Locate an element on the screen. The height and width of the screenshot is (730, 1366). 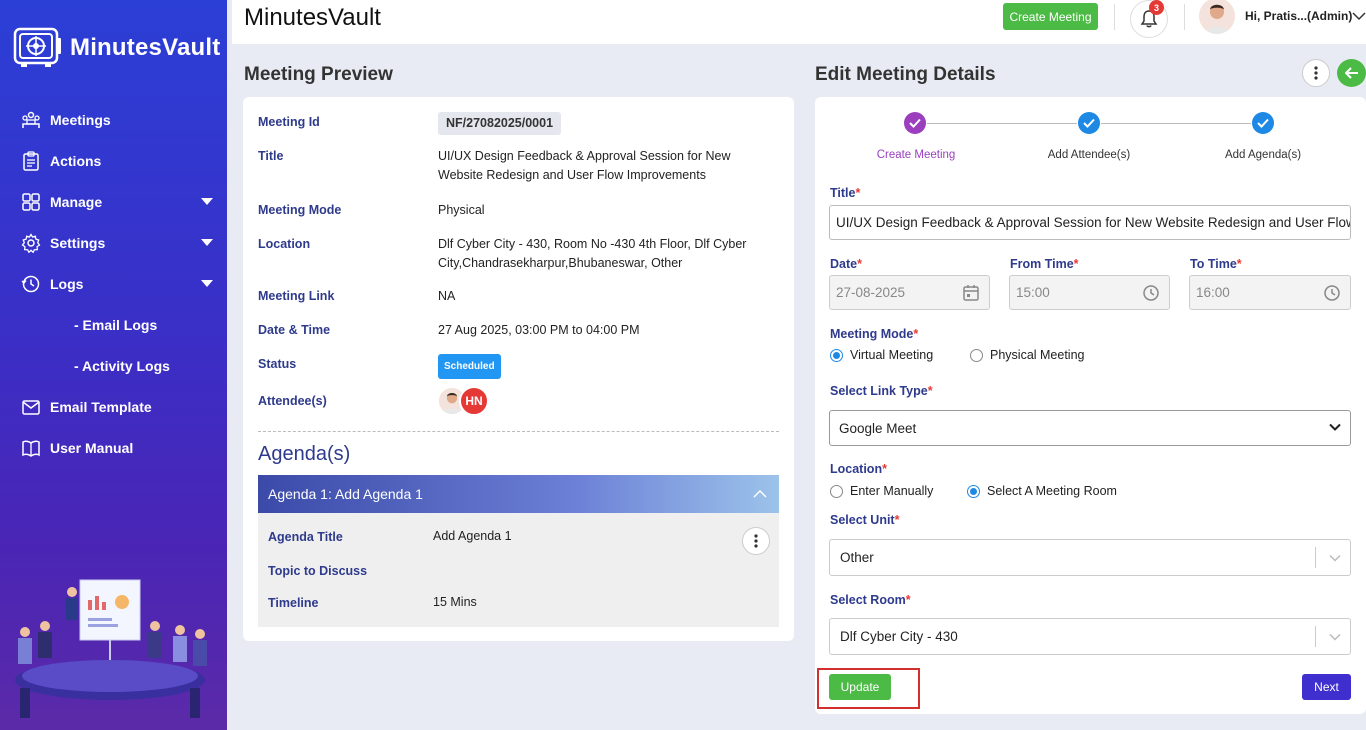
date-label: Date* is located at coordinates (846, 264).